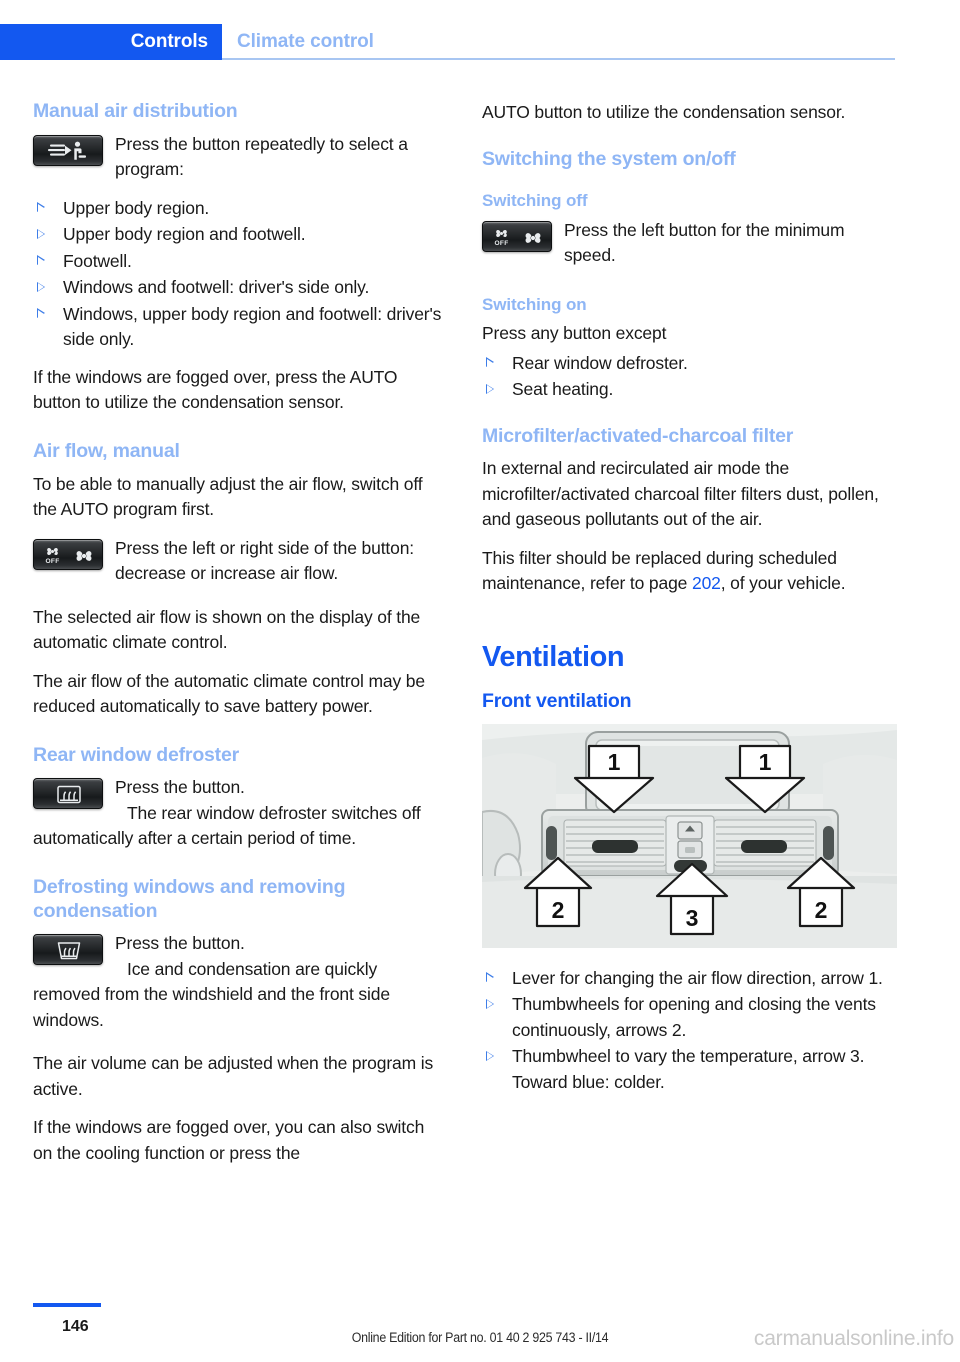 The width and height of the screenshot is (960, 1362). Describe the element at coordinates (240, 262) in the screenshot. I see `list-item: Footwell.` at that location.